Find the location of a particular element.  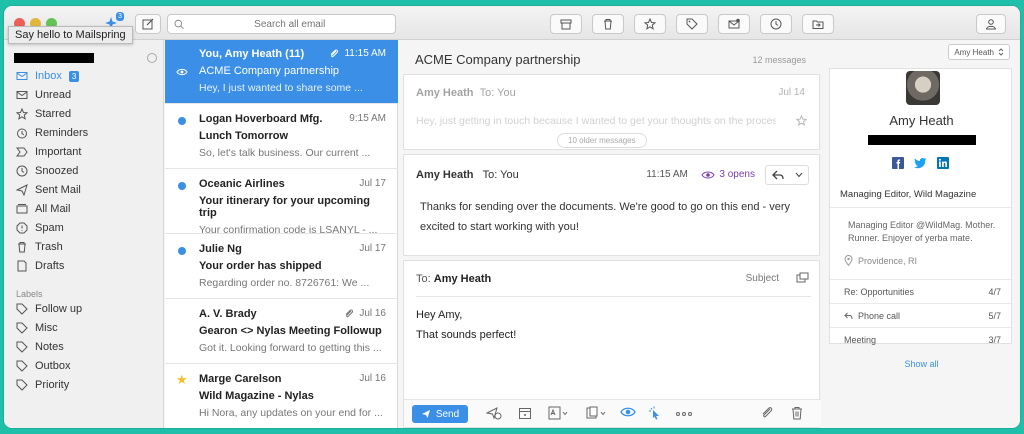

send-button: Send is located at coordinates (440, 414).